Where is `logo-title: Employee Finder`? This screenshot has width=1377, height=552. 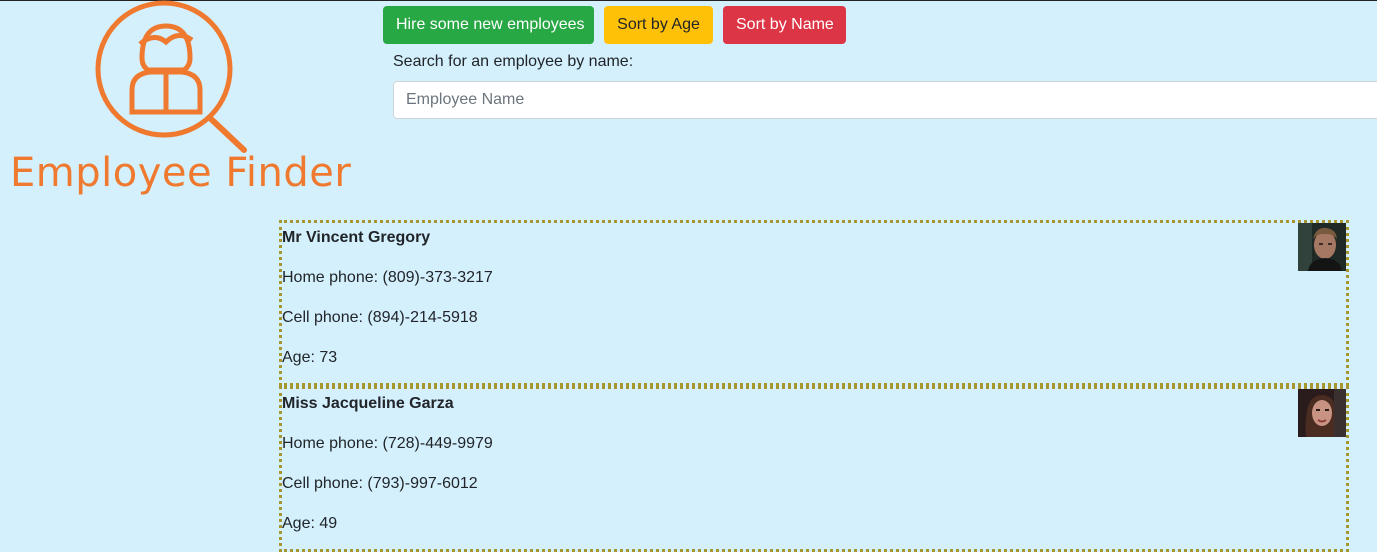
logo-title: Employee Finder is located at coordinates (181, 173).